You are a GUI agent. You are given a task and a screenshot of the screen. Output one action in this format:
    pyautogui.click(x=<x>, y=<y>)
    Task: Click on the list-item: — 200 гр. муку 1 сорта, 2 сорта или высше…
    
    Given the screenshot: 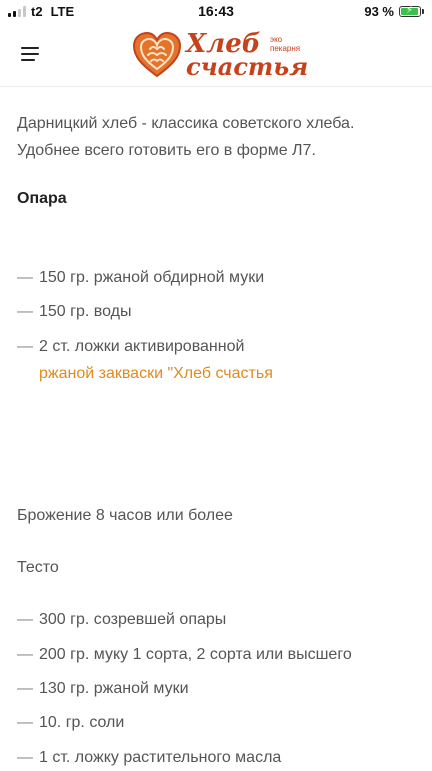 What is the action you would take?
    pyautogui.click(x=184, y=655)
    